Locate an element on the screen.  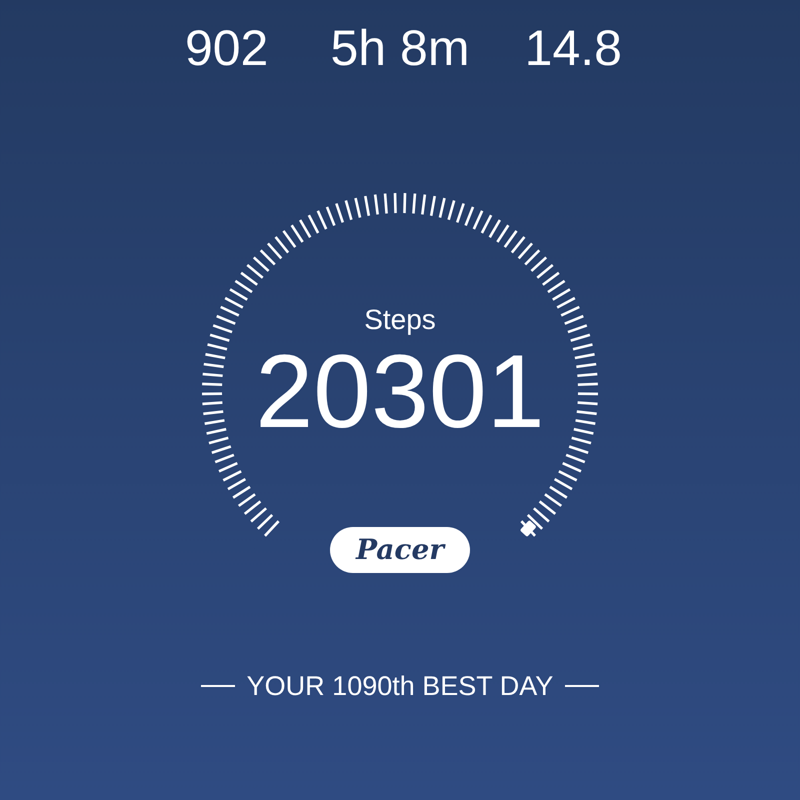
stat-value: 14.8 is located at coordinates (573, 48).